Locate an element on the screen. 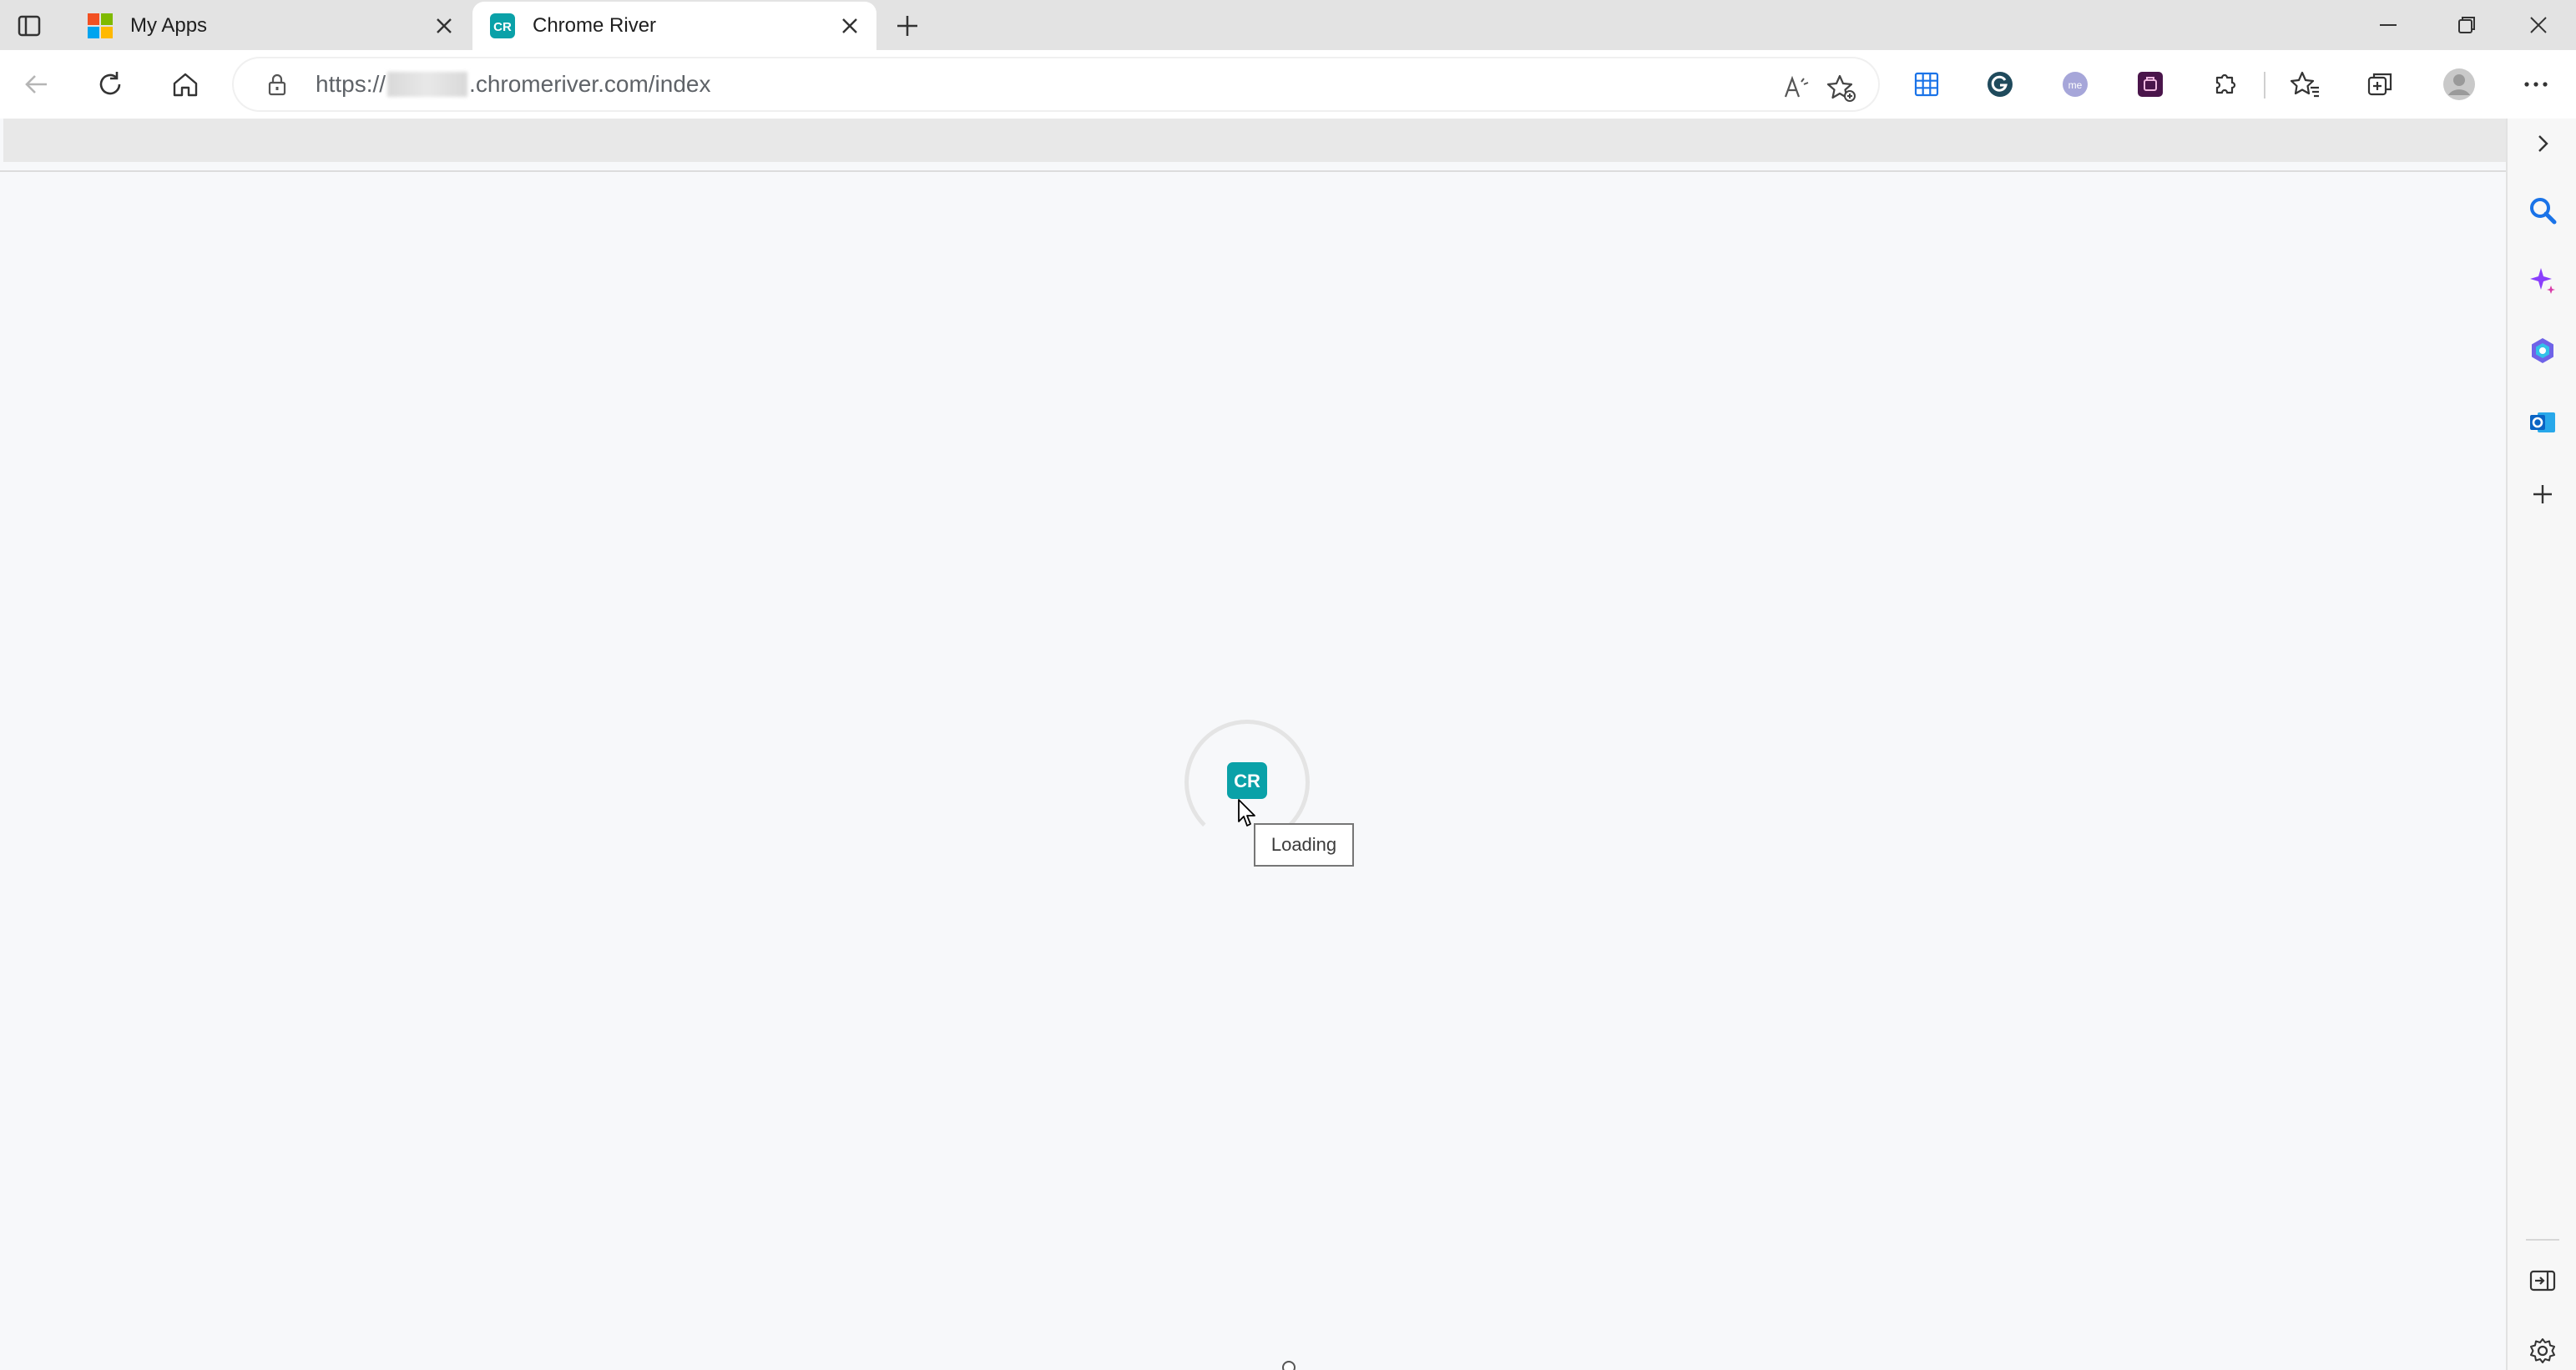 This screenshot has width=2576, height=1370. copilot-icon is located at coordinates (2542, 281).